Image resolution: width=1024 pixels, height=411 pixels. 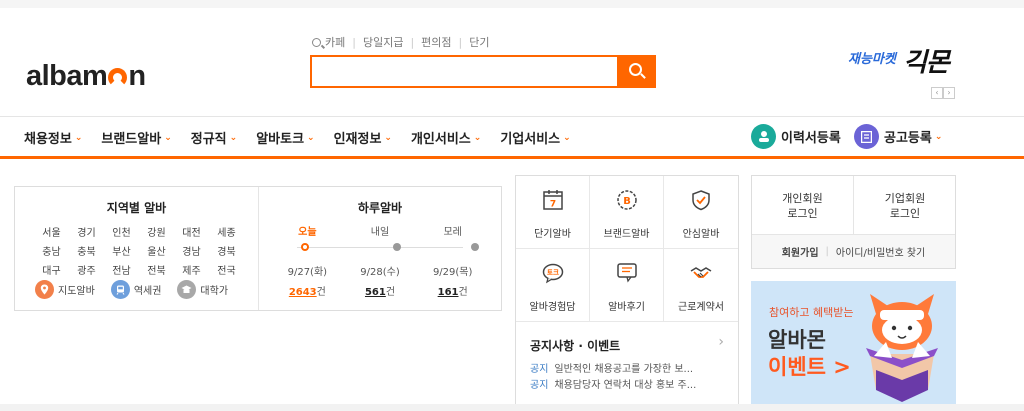 What do you see at coordinates (575, 345) in the screenshot?
I see `notice-title: 공지사항 · 이벤트` at bounding box center [575, 345].